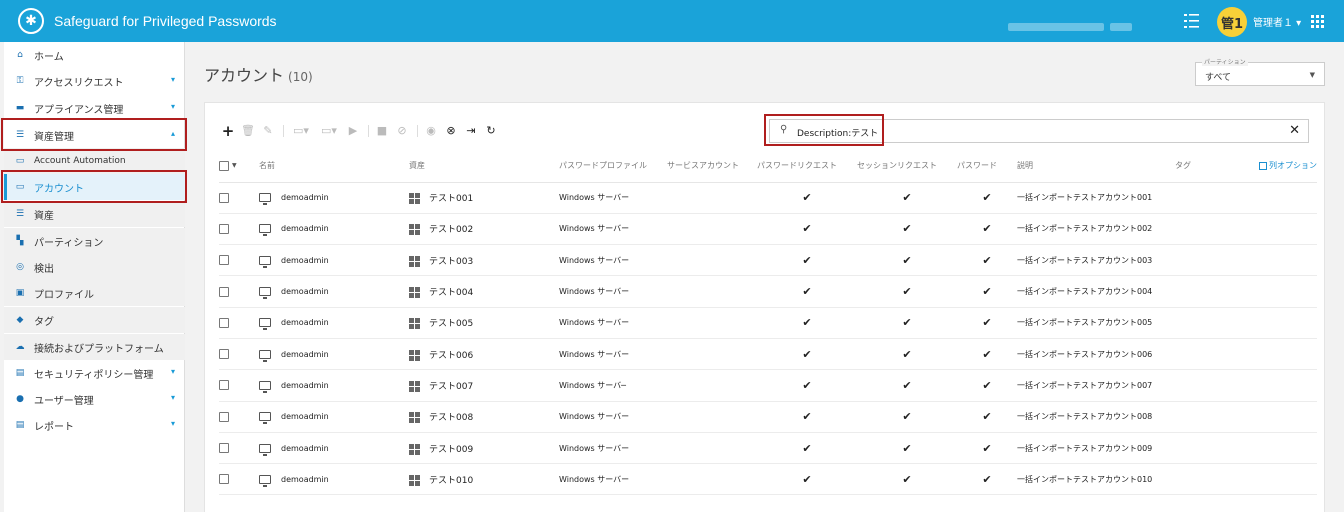  I want to click on sidebar-item-home: ⌂ ホーム, so click(94, 55).